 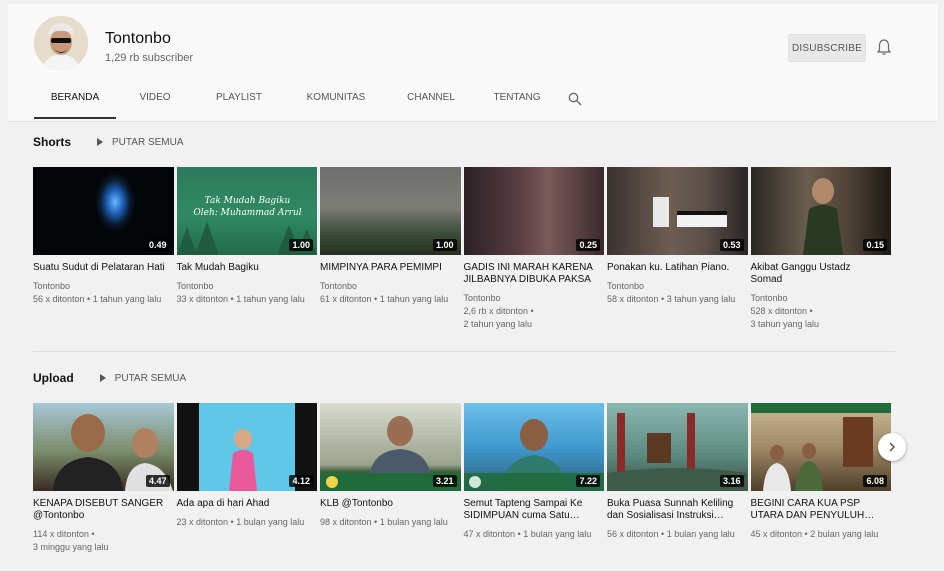 What do you see at coordinates (875, 481) in the screenshot?
I see `video-duration: 6.08` at bounding box center [875, 481].